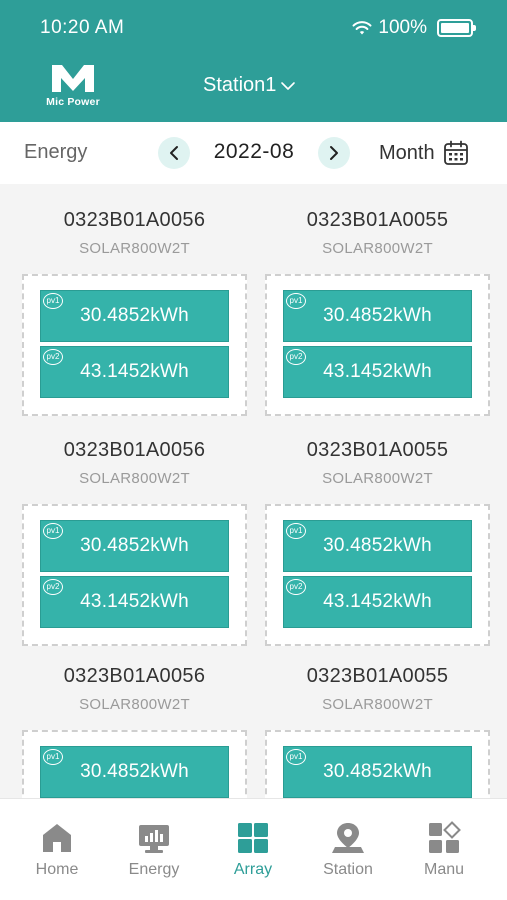  I want to click on chevron-right-icon, so click(334, 153).